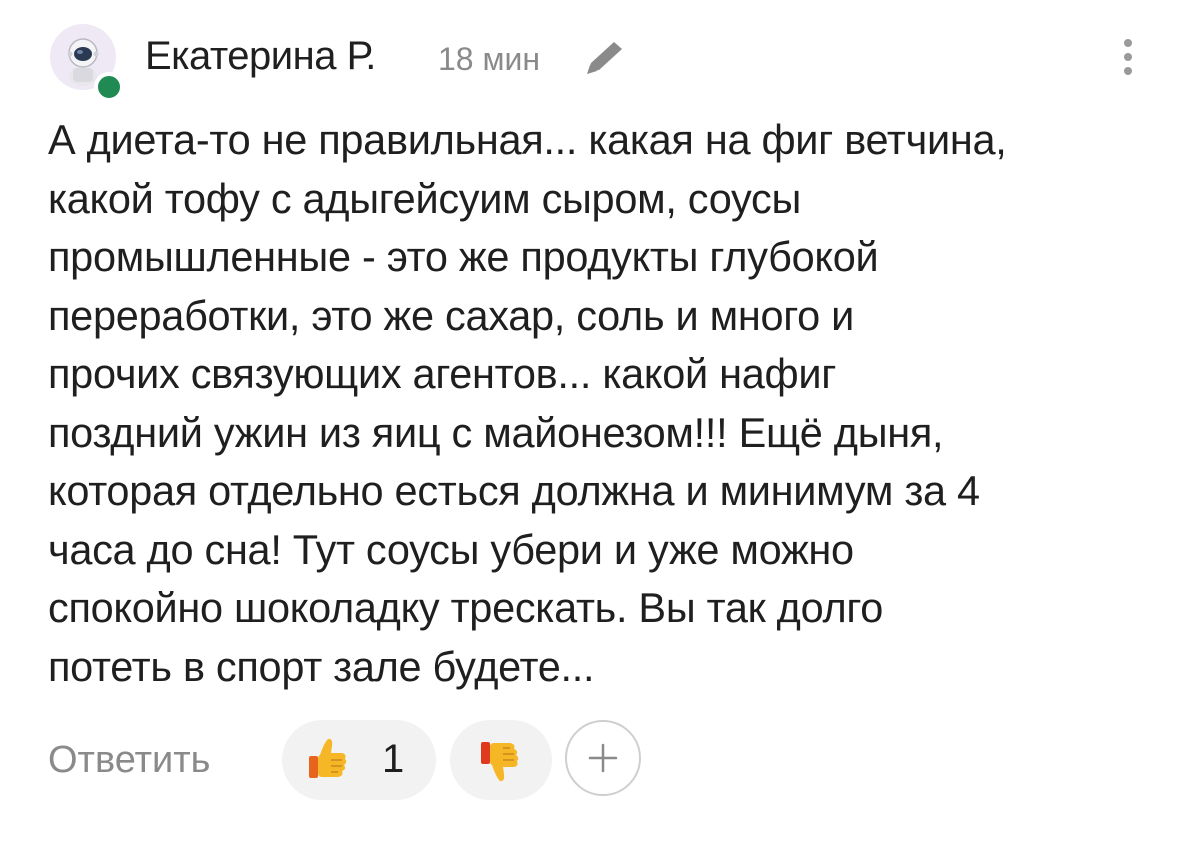 Image resolution: width=1200 pixels, height=848 pixels. What do you see at coordinates (1128, 57) in the screenshot?
I see `more-vertical-icon` at bounding box center [1128, 57].